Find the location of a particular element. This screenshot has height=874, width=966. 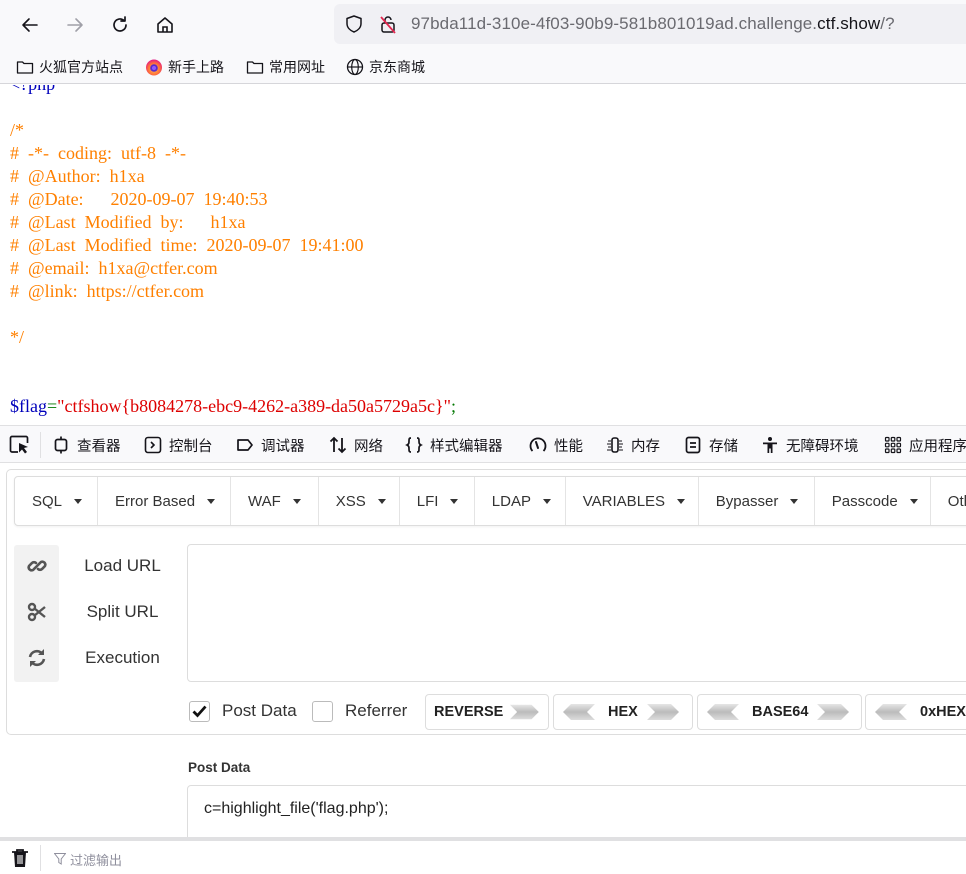

split-url-button: Split URL is located at coordinates (122, 612).